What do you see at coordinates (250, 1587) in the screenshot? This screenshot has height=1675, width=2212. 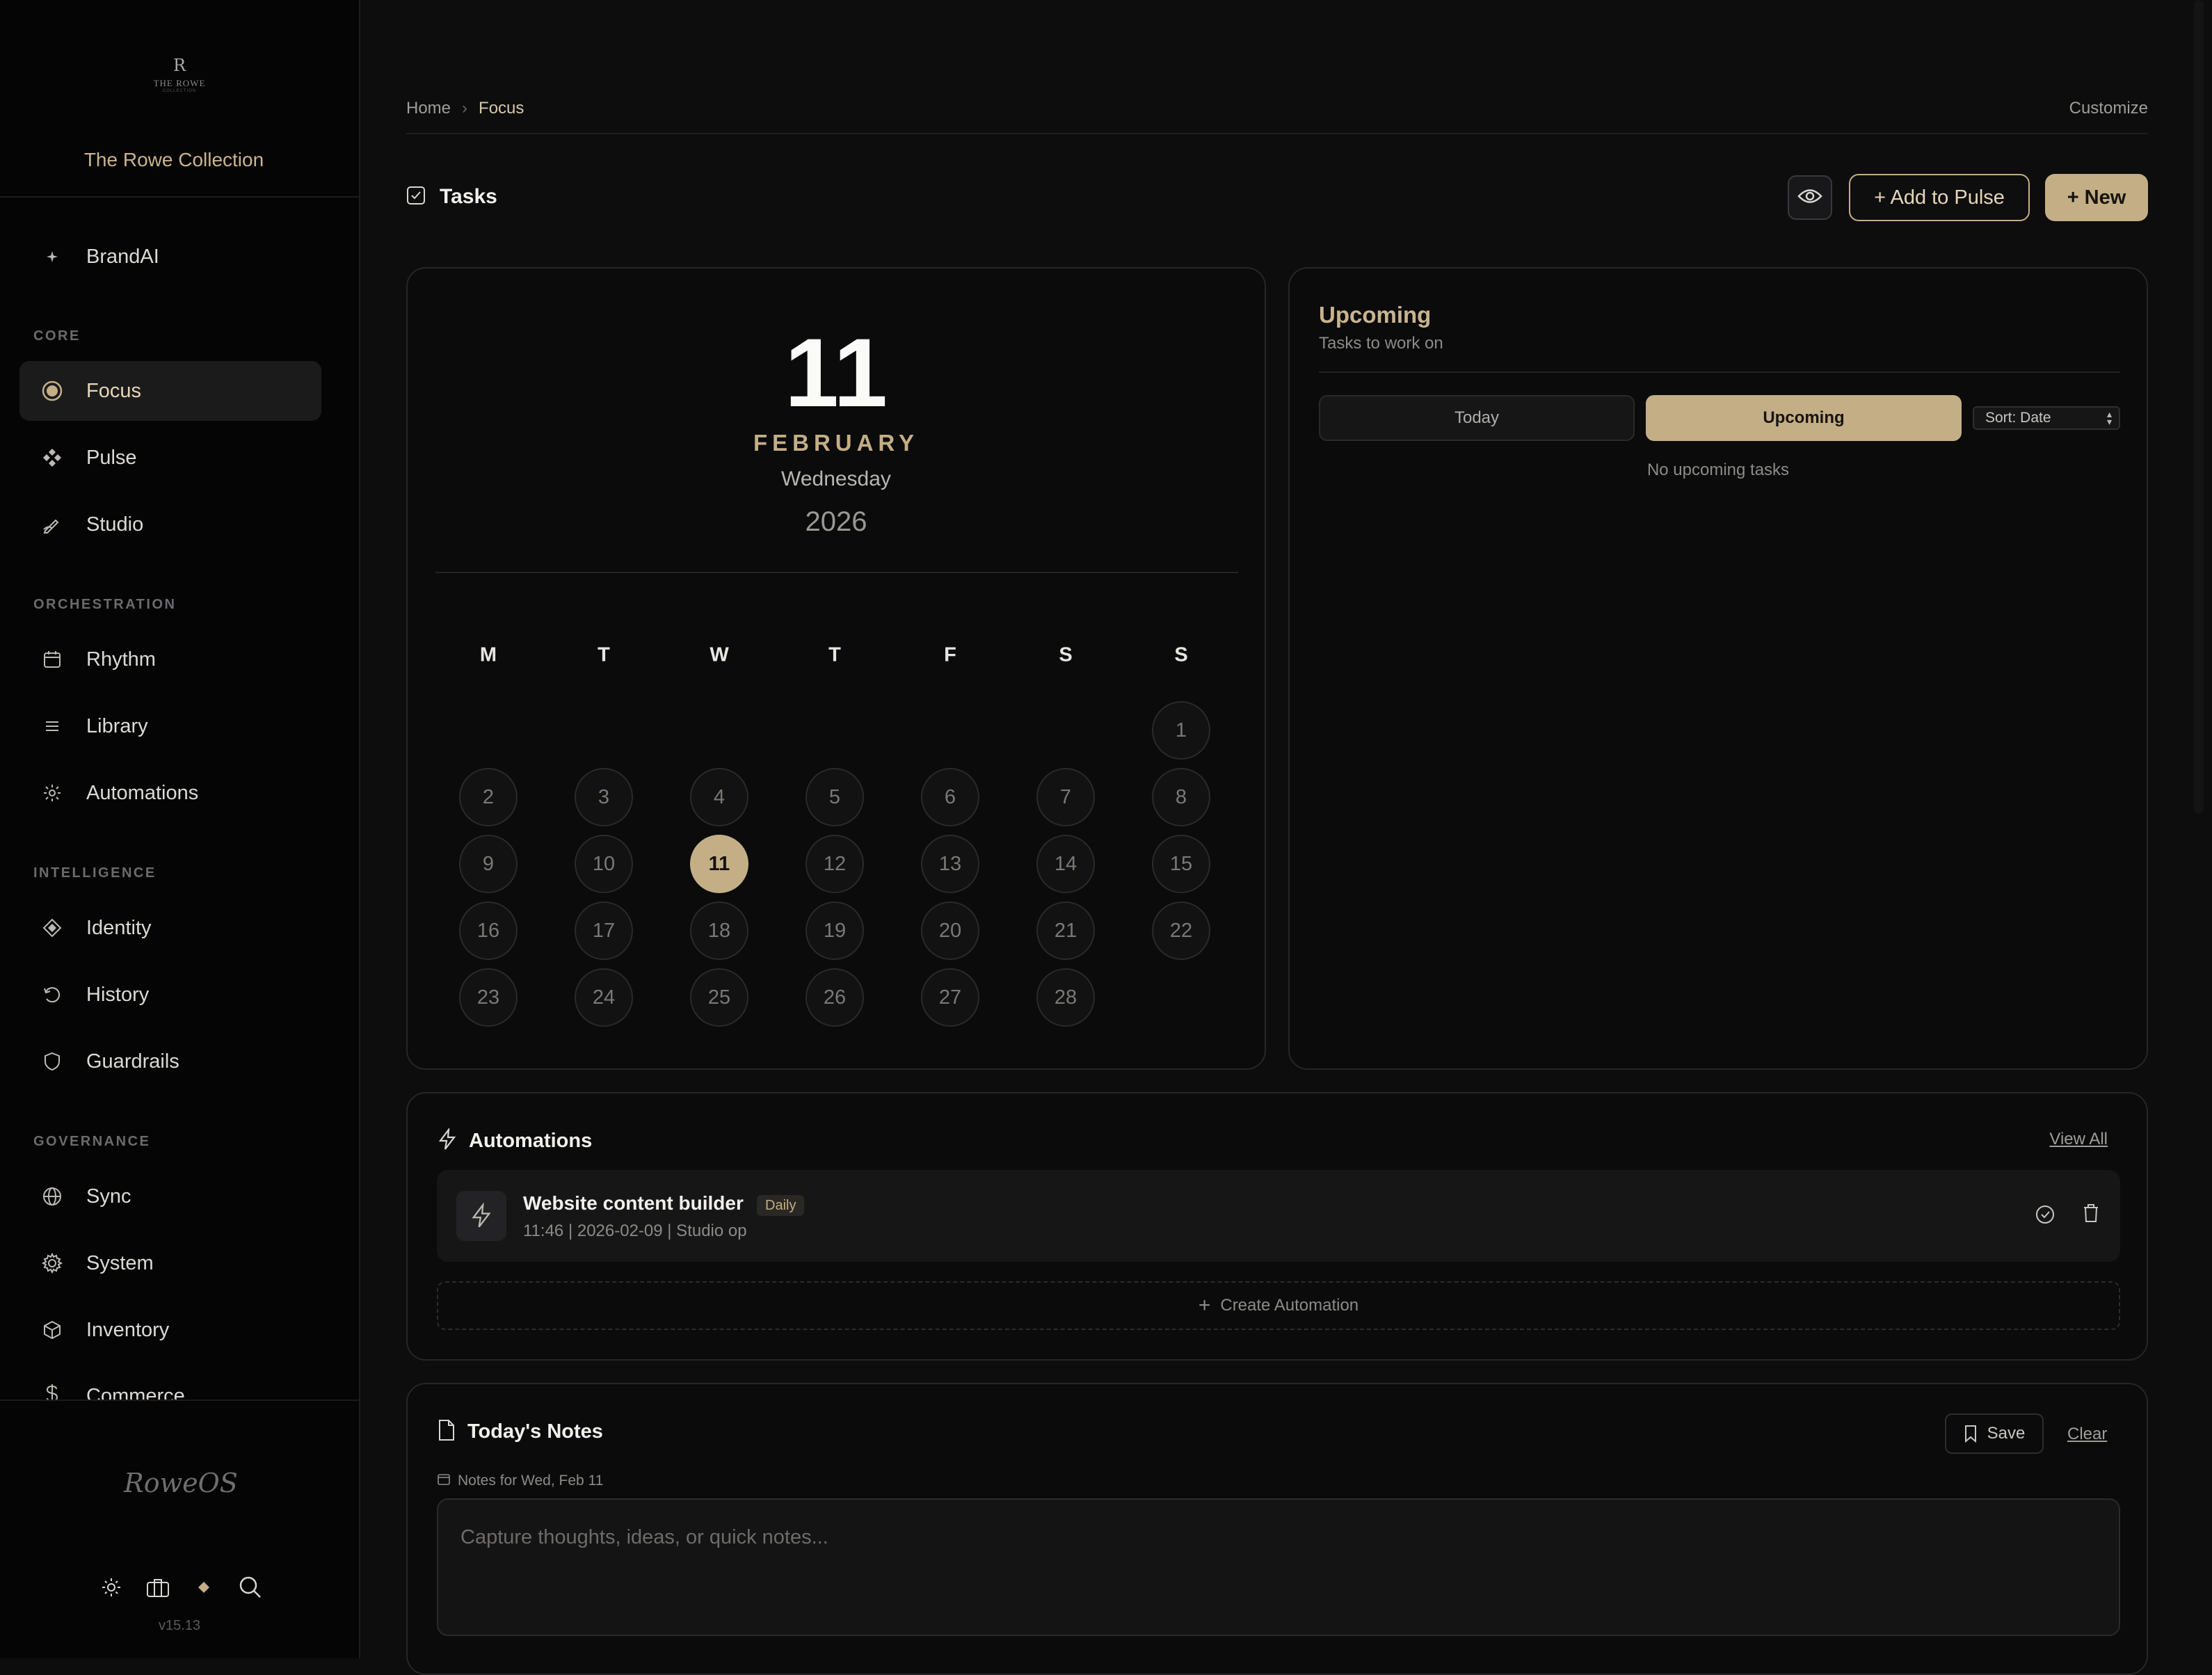 I see `search-icon` at bounding box center [250, 1587].